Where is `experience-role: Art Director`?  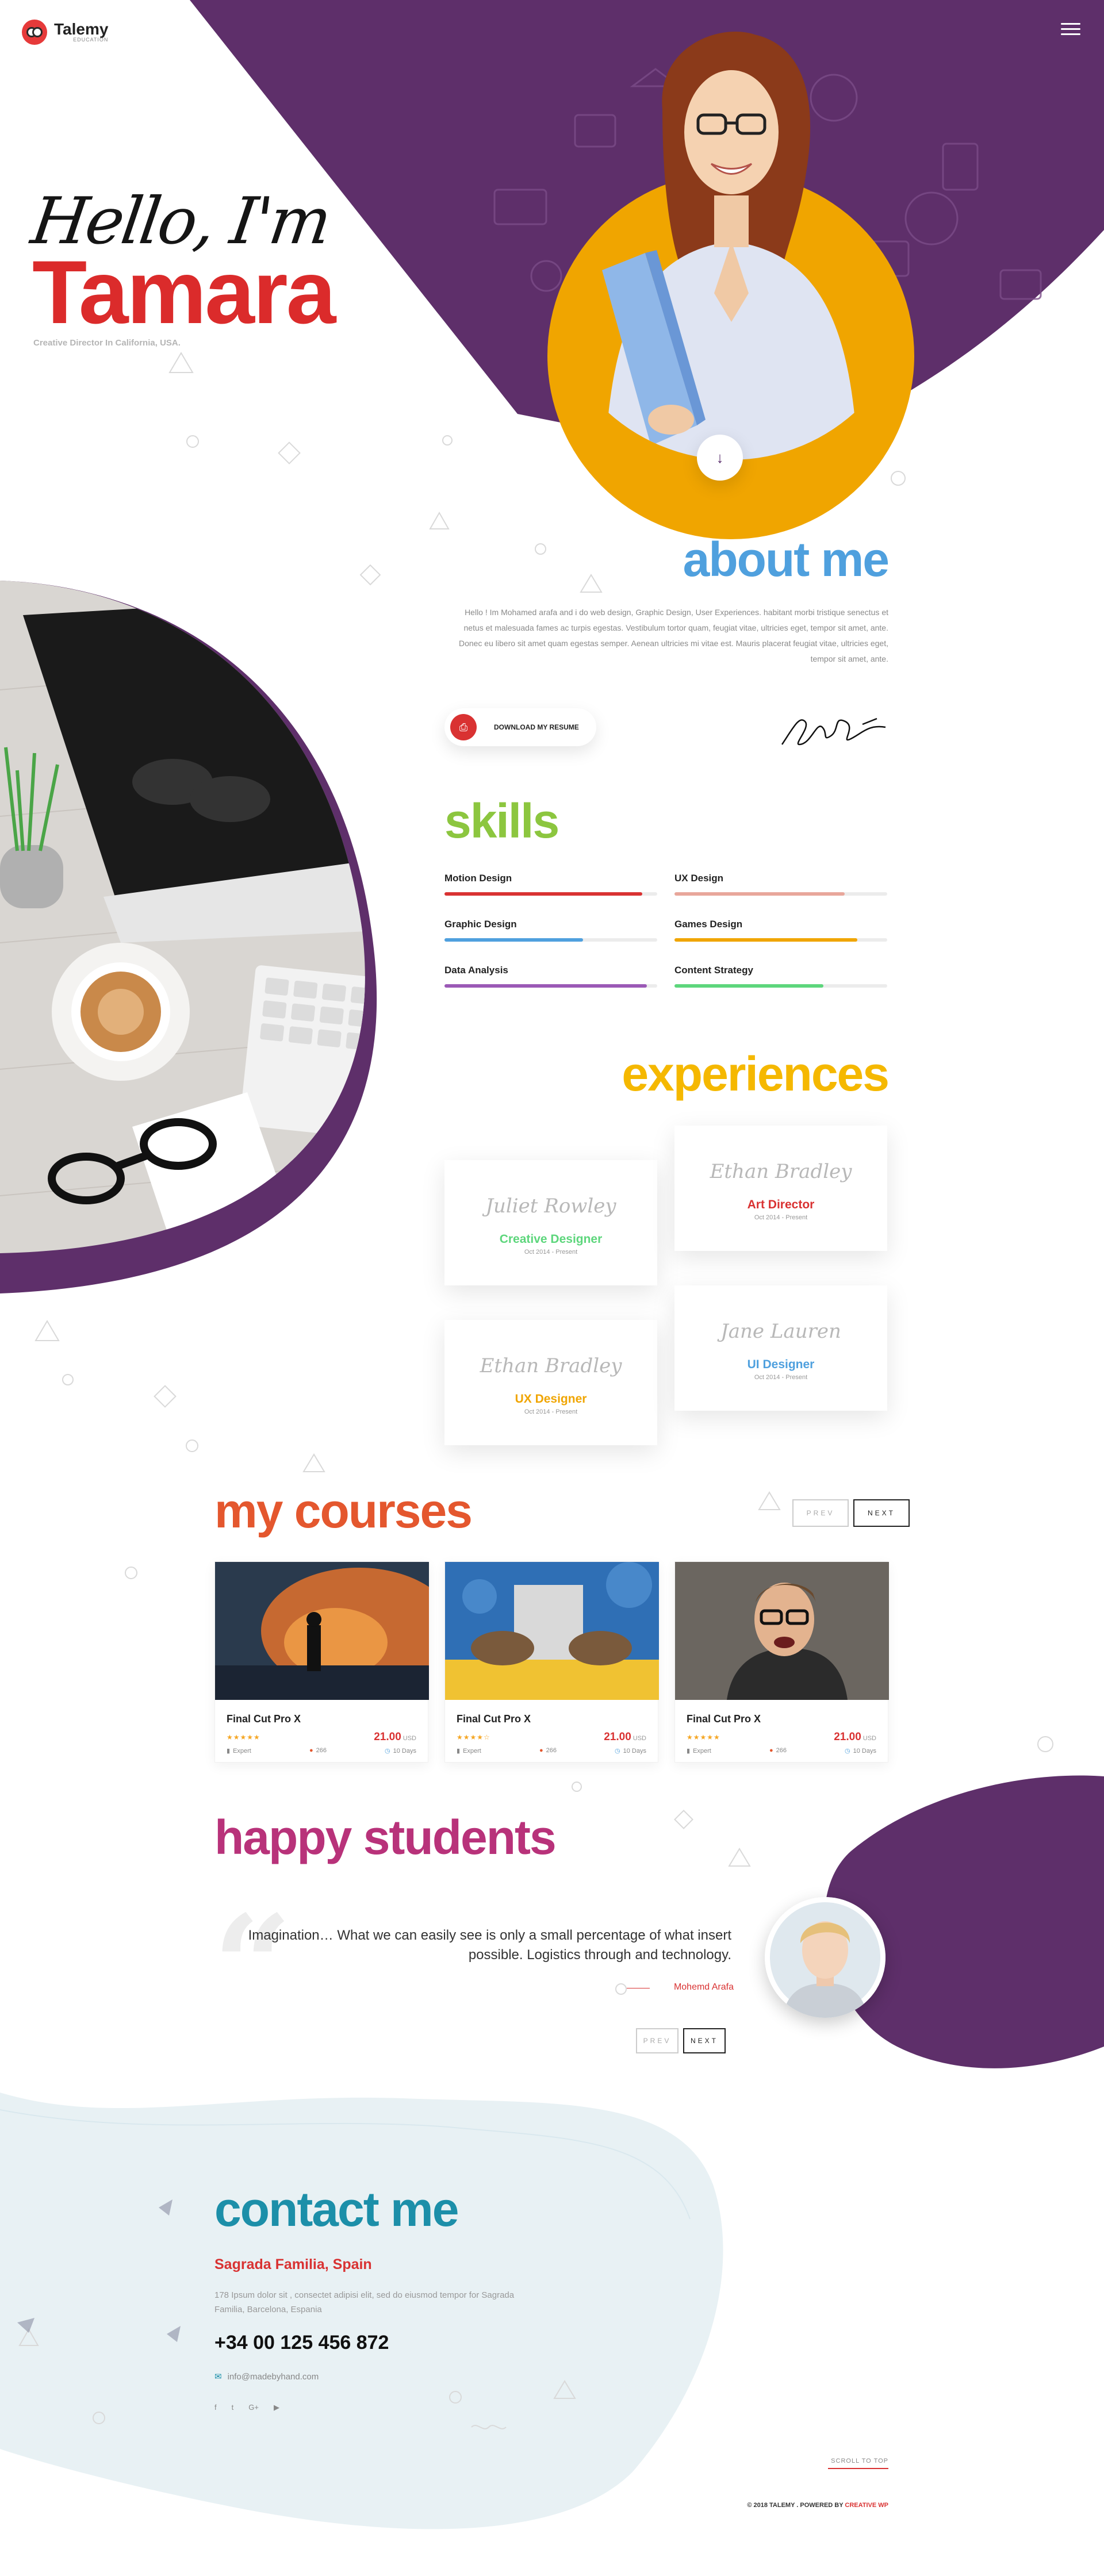 experience-role: Art Director is located at coordinates (781, 1204).